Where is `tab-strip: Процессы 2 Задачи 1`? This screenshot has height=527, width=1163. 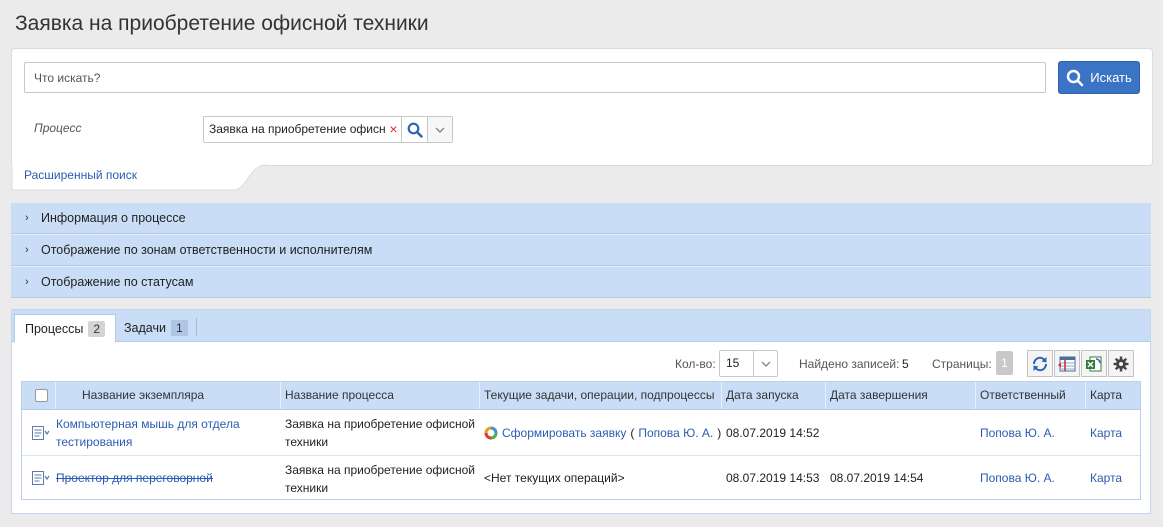 tab-strip: Процессы 2 Задачи 1 is located at coordinates (581, 326).